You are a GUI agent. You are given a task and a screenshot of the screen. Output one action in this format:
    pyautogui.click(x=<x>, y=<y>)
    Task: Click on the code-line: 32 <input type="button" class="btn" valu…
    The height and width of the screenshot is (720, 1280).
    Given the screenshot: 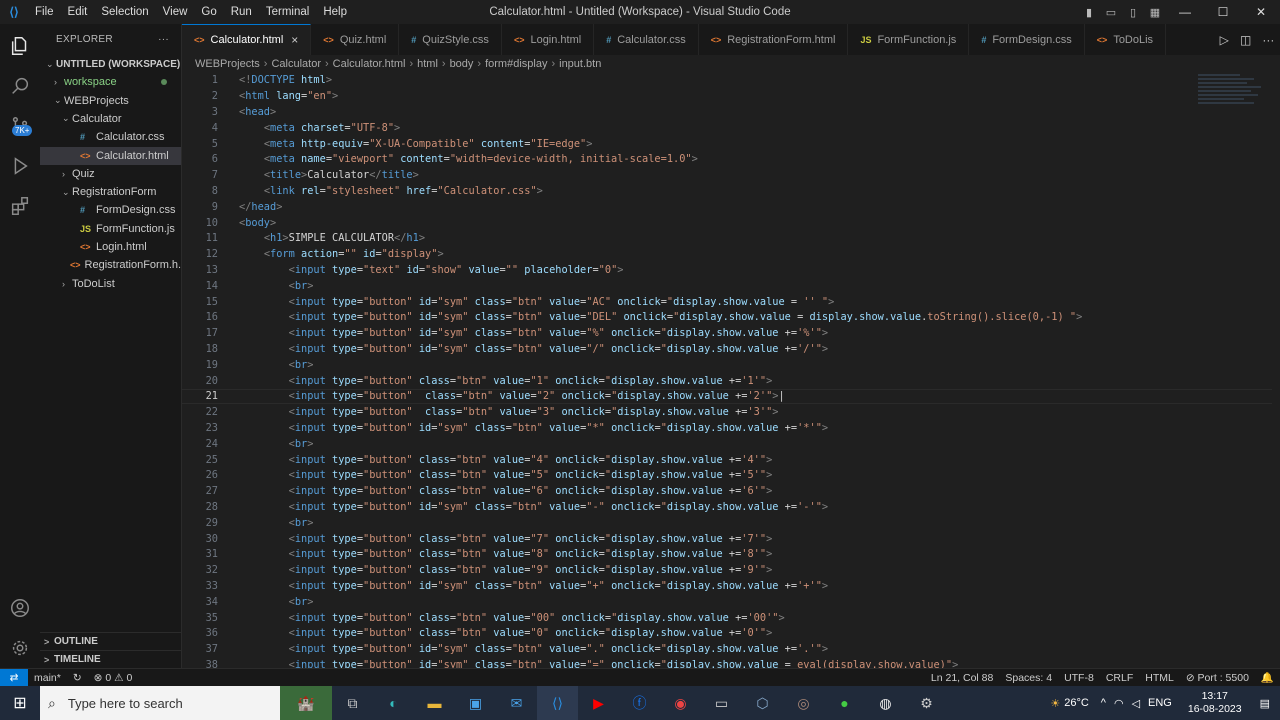 What is the action you would take?
    pyautogui.click(x=727, y=570)
    